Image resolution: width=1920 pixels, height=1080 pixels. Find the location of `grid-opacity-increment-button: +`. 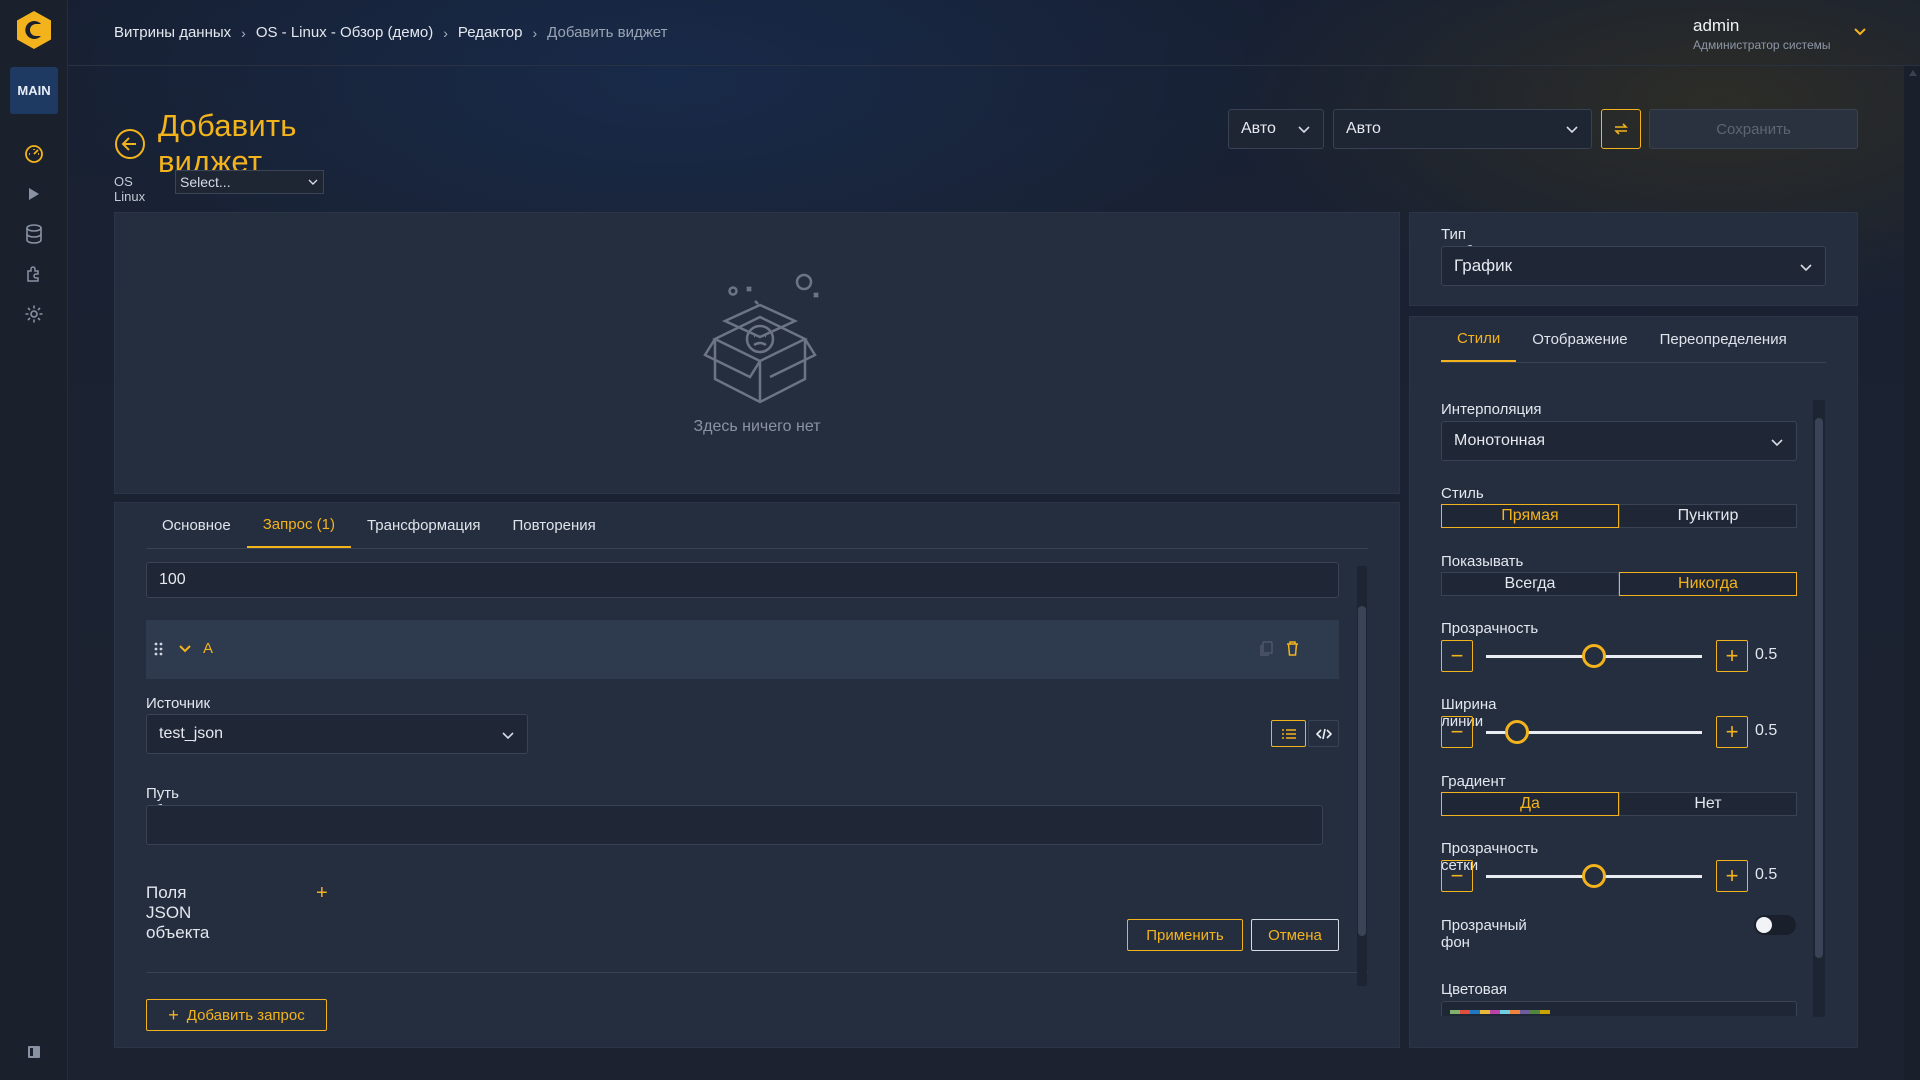

grid-opacity-increment-button: + is located at coordinates (1732, 876).